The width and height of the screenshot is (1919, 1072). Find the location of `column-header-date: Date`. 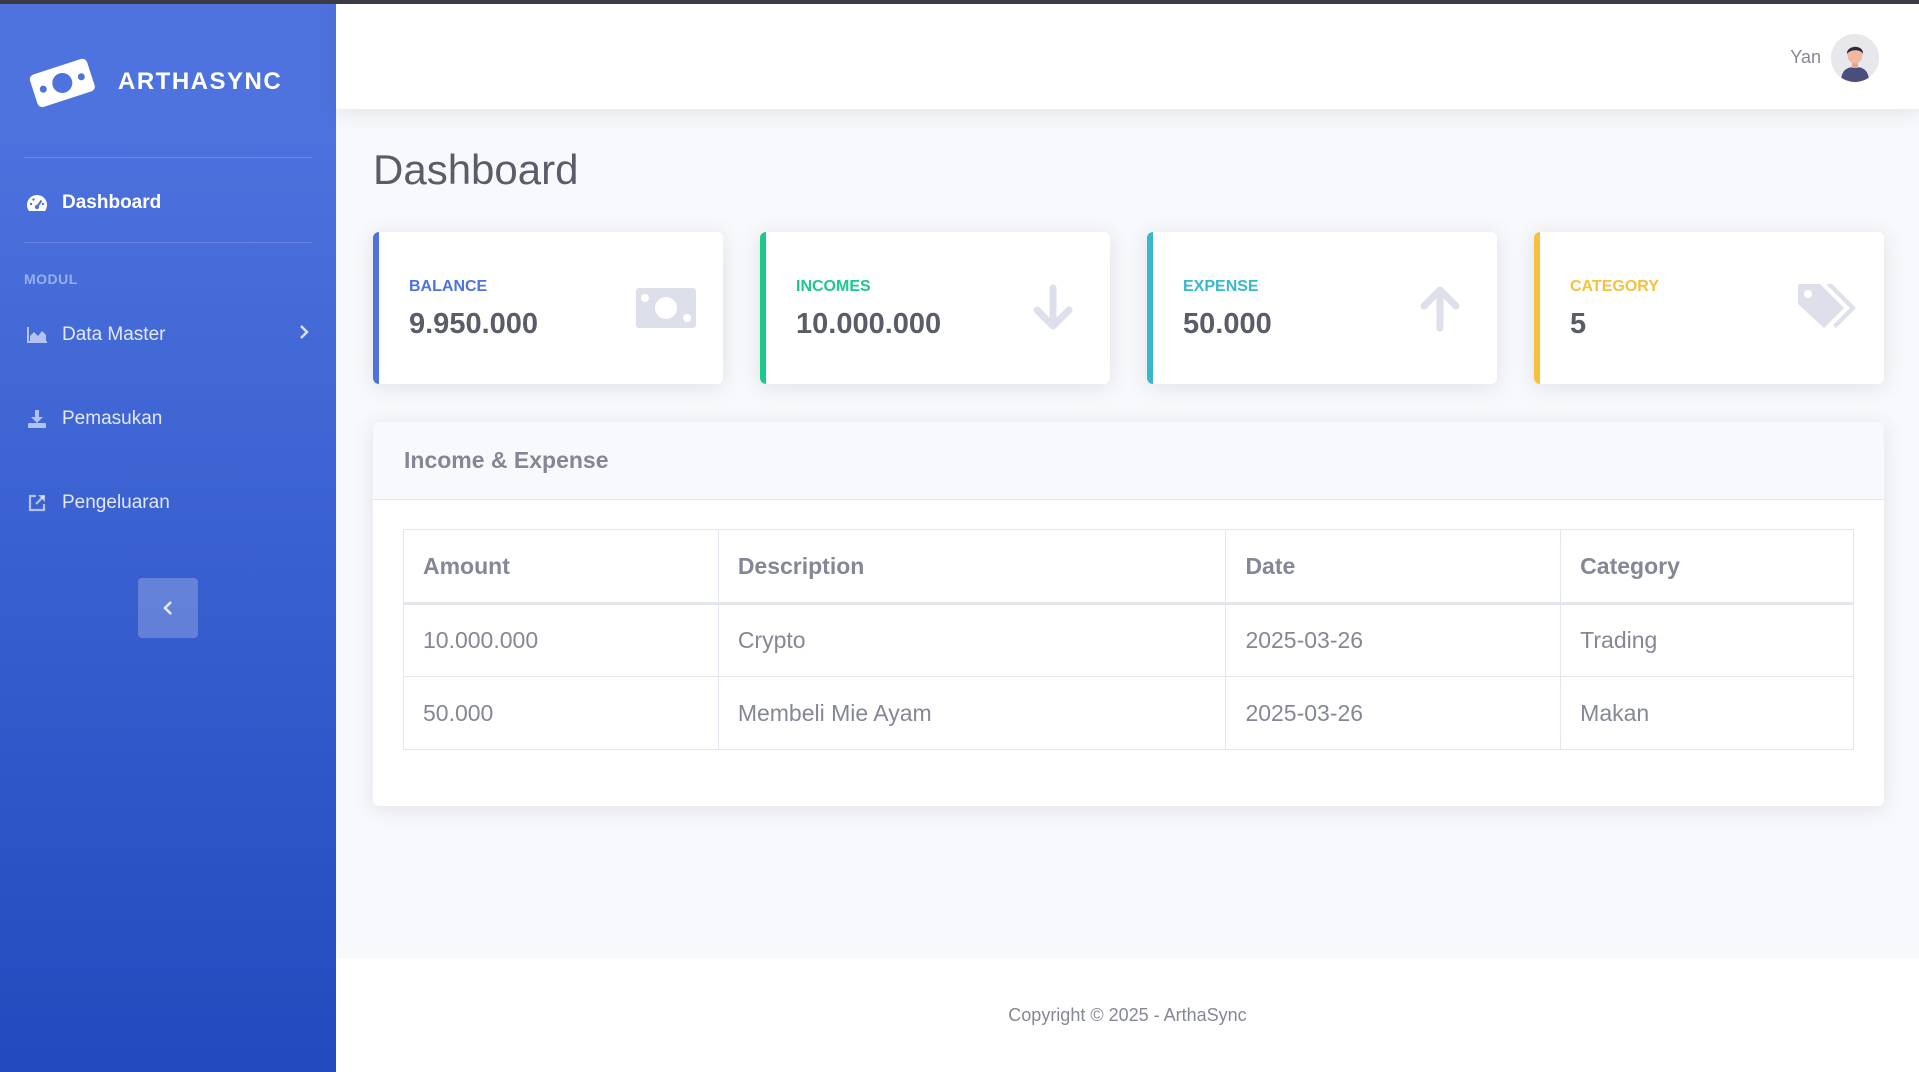

column-header-date: Date is located at coordinates (1393, 567).